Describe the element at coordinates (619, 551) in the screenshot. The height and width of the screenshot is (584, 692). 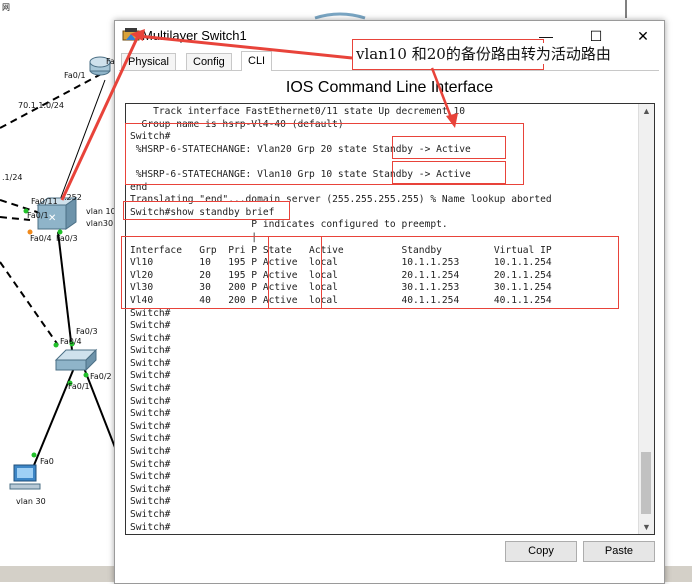
I see `paste-button: Paste` at that location.